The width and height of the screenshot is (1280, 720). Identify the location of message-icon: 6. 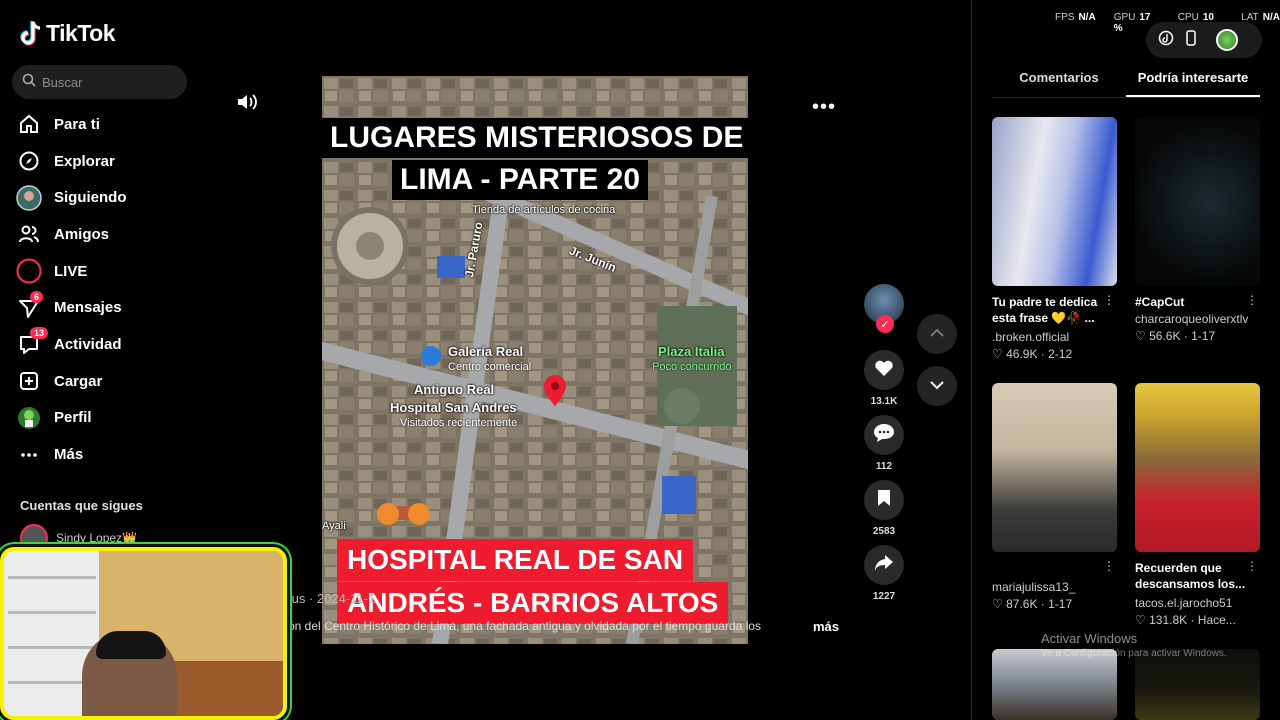
(30, 305).